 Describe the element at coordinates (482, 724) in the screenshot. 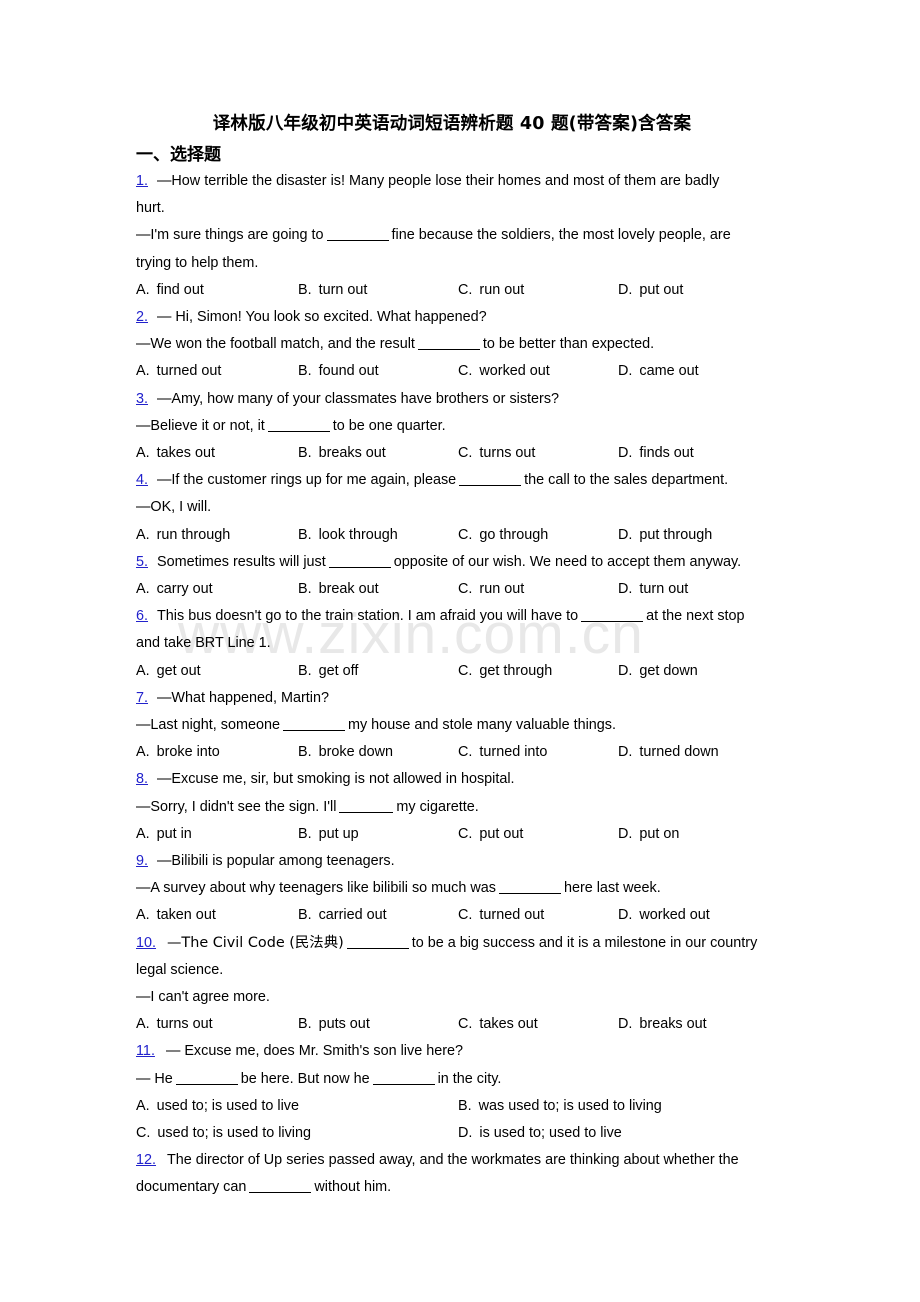

I see `question-text: my house and stole many valuable things.` at that location.